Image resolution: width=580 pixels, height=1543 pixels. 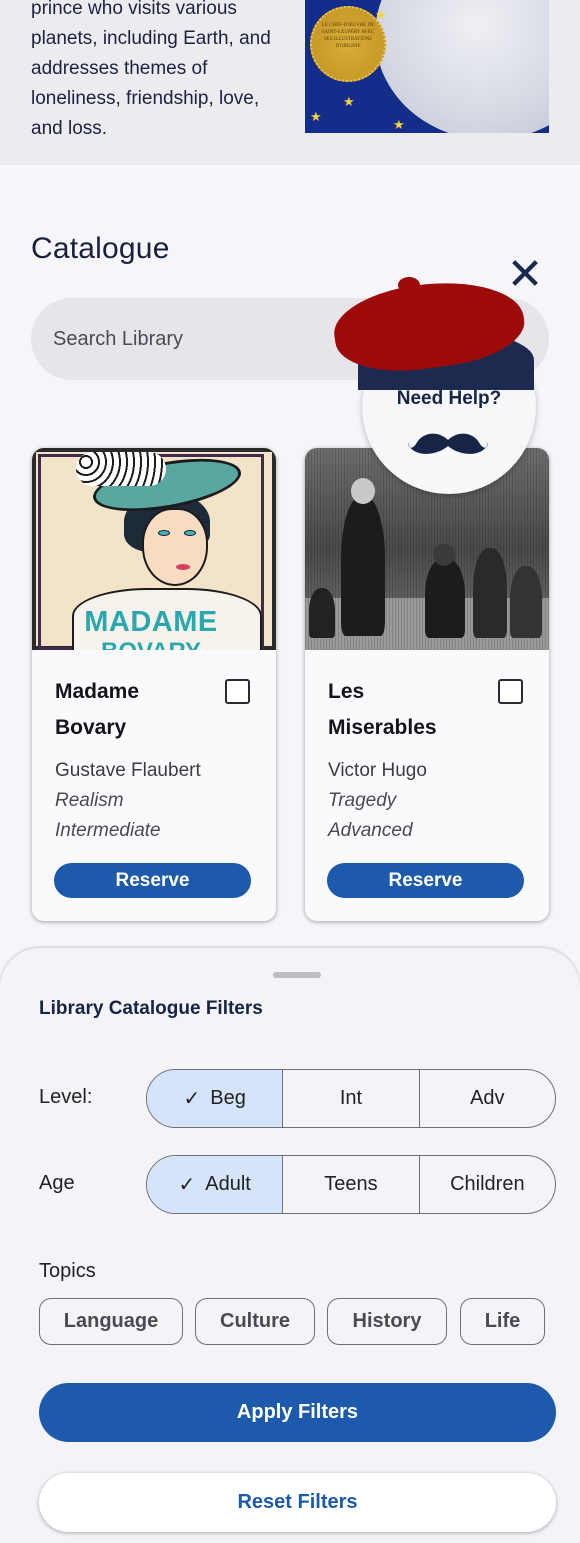 What do you see at coordinates (215, 1098) in the screenshot?
I see `level-option-beg: ✓ Beg` at bounding box center [215, 1098].